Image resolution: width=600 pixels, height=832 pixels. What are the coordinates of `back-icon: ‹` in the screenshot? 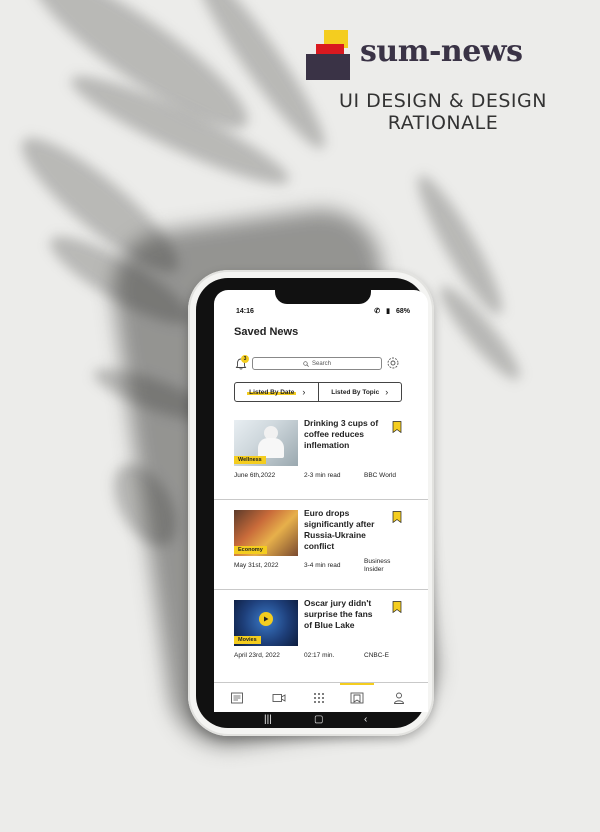 It's located at (365, 719).